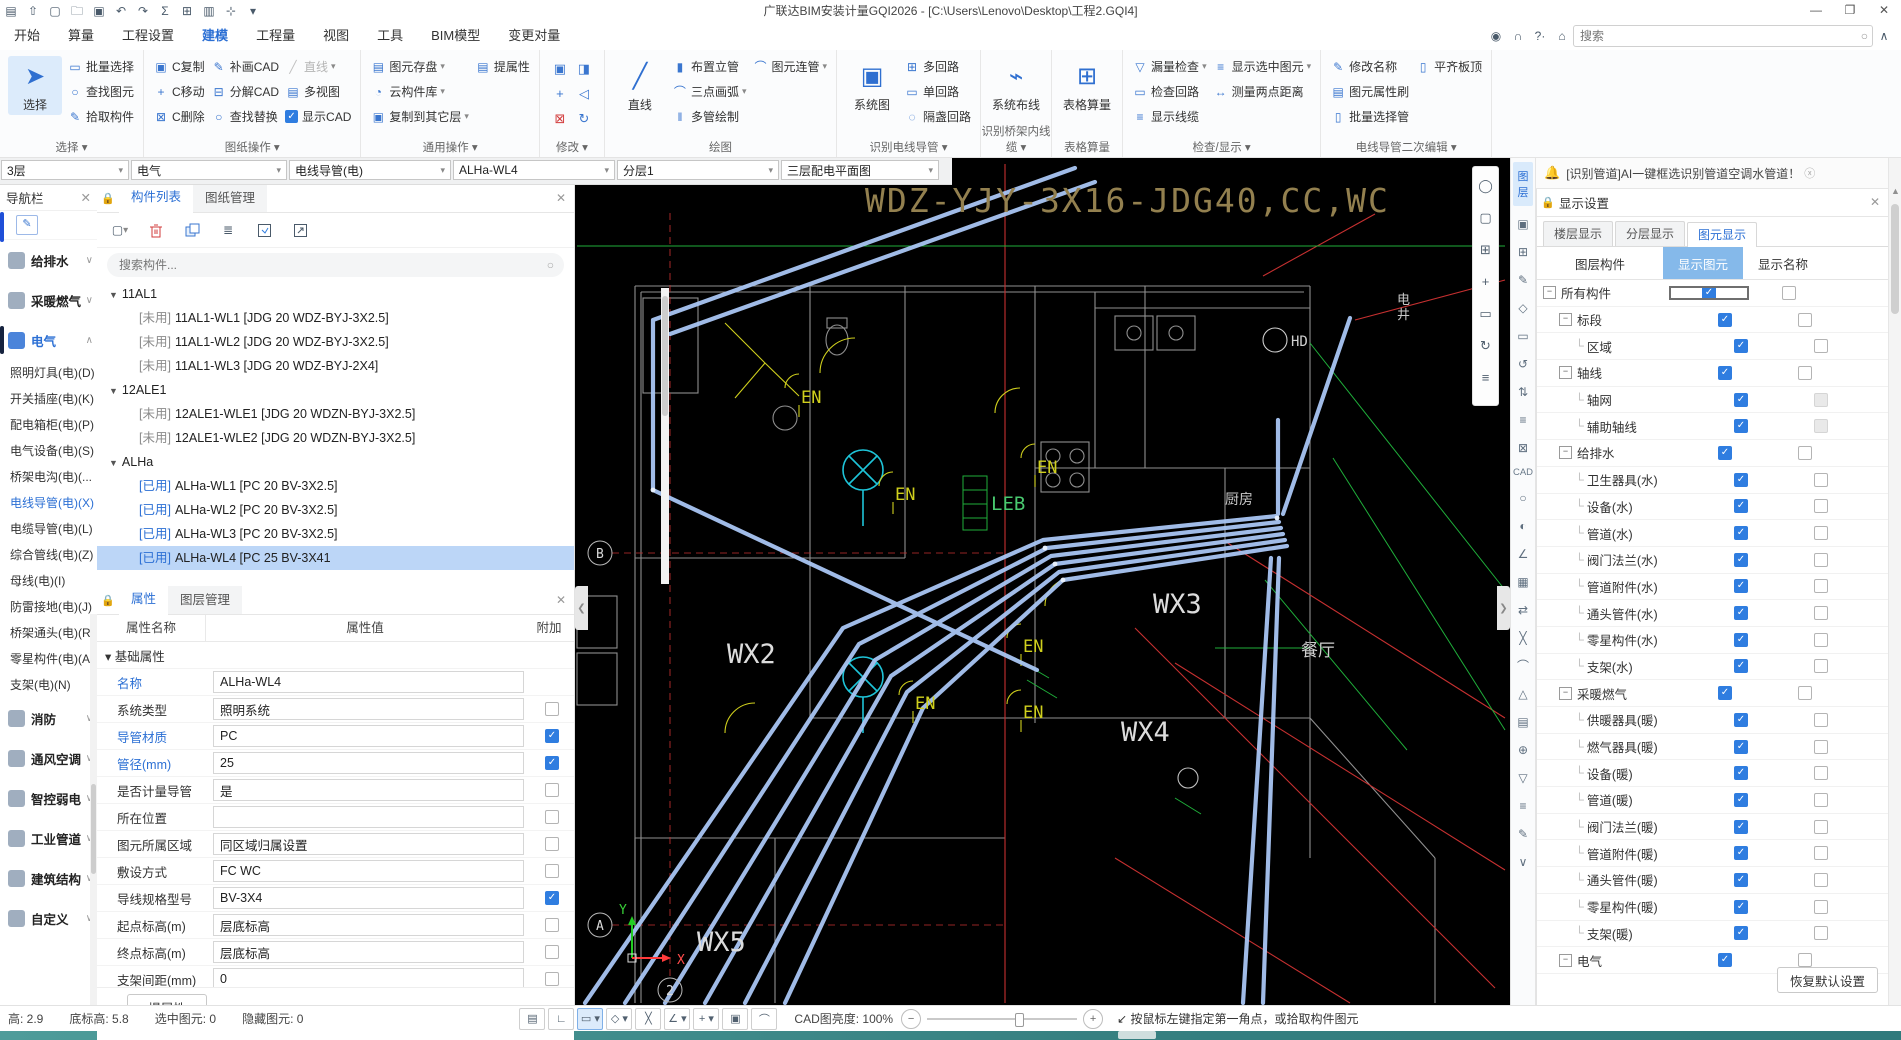  I want to click on user-icon: ◉, so click(1496, 36).